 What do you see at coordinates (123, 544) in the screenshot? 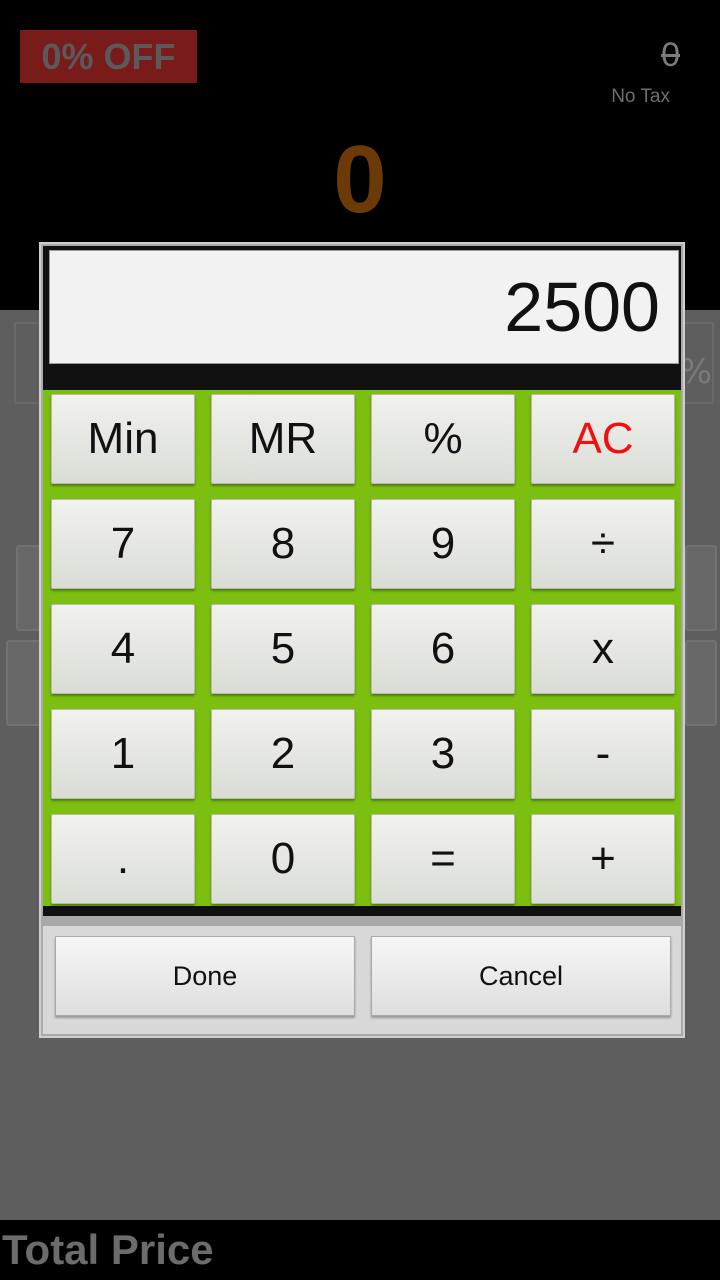
I see `digit-7-key: 7` at bounding box center [123, 544].